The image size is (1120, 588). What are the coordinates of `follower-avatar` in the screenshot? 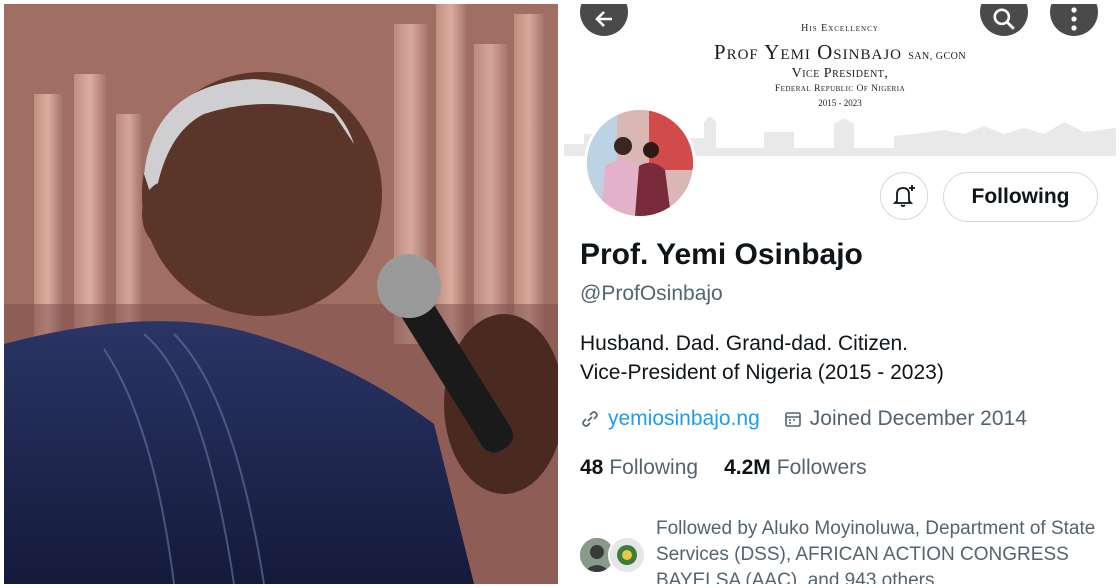 It's located at (627, 555).